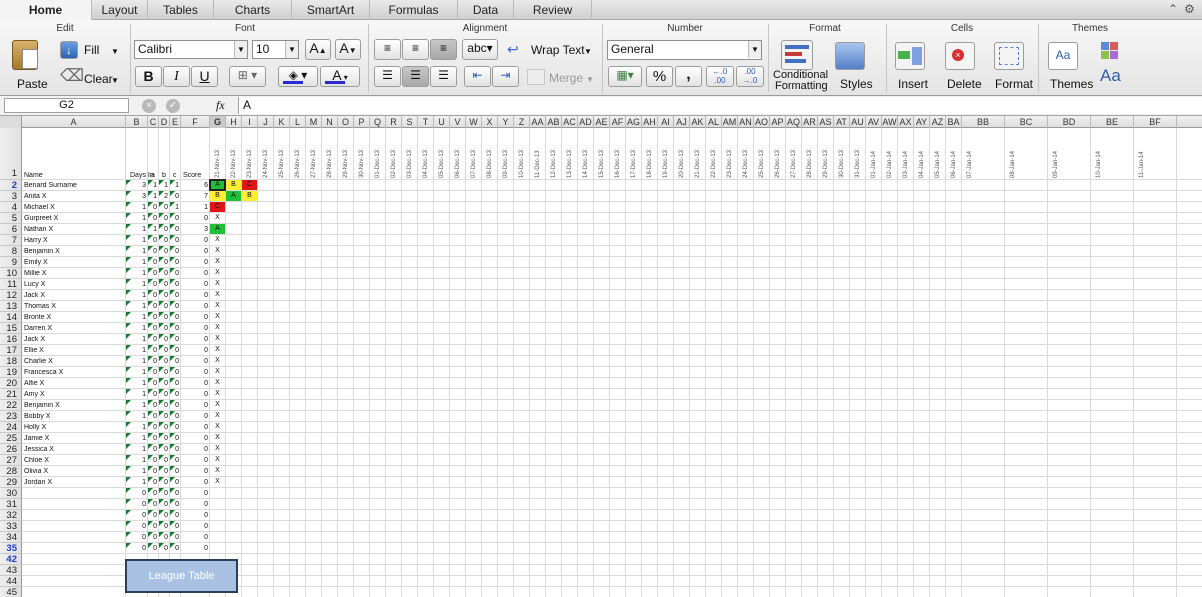 Image resolution: width=1202 pixels, height=597 pixels. What do you see at coordinates (684, 50) in the screenshot?
I see `number-format-select: General ▼` at bounding box center [684, 50].